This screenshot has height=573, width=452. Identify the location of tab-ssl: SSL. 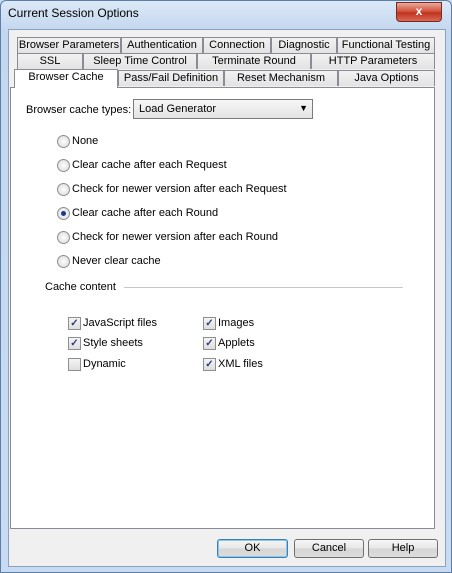
(50, 61).